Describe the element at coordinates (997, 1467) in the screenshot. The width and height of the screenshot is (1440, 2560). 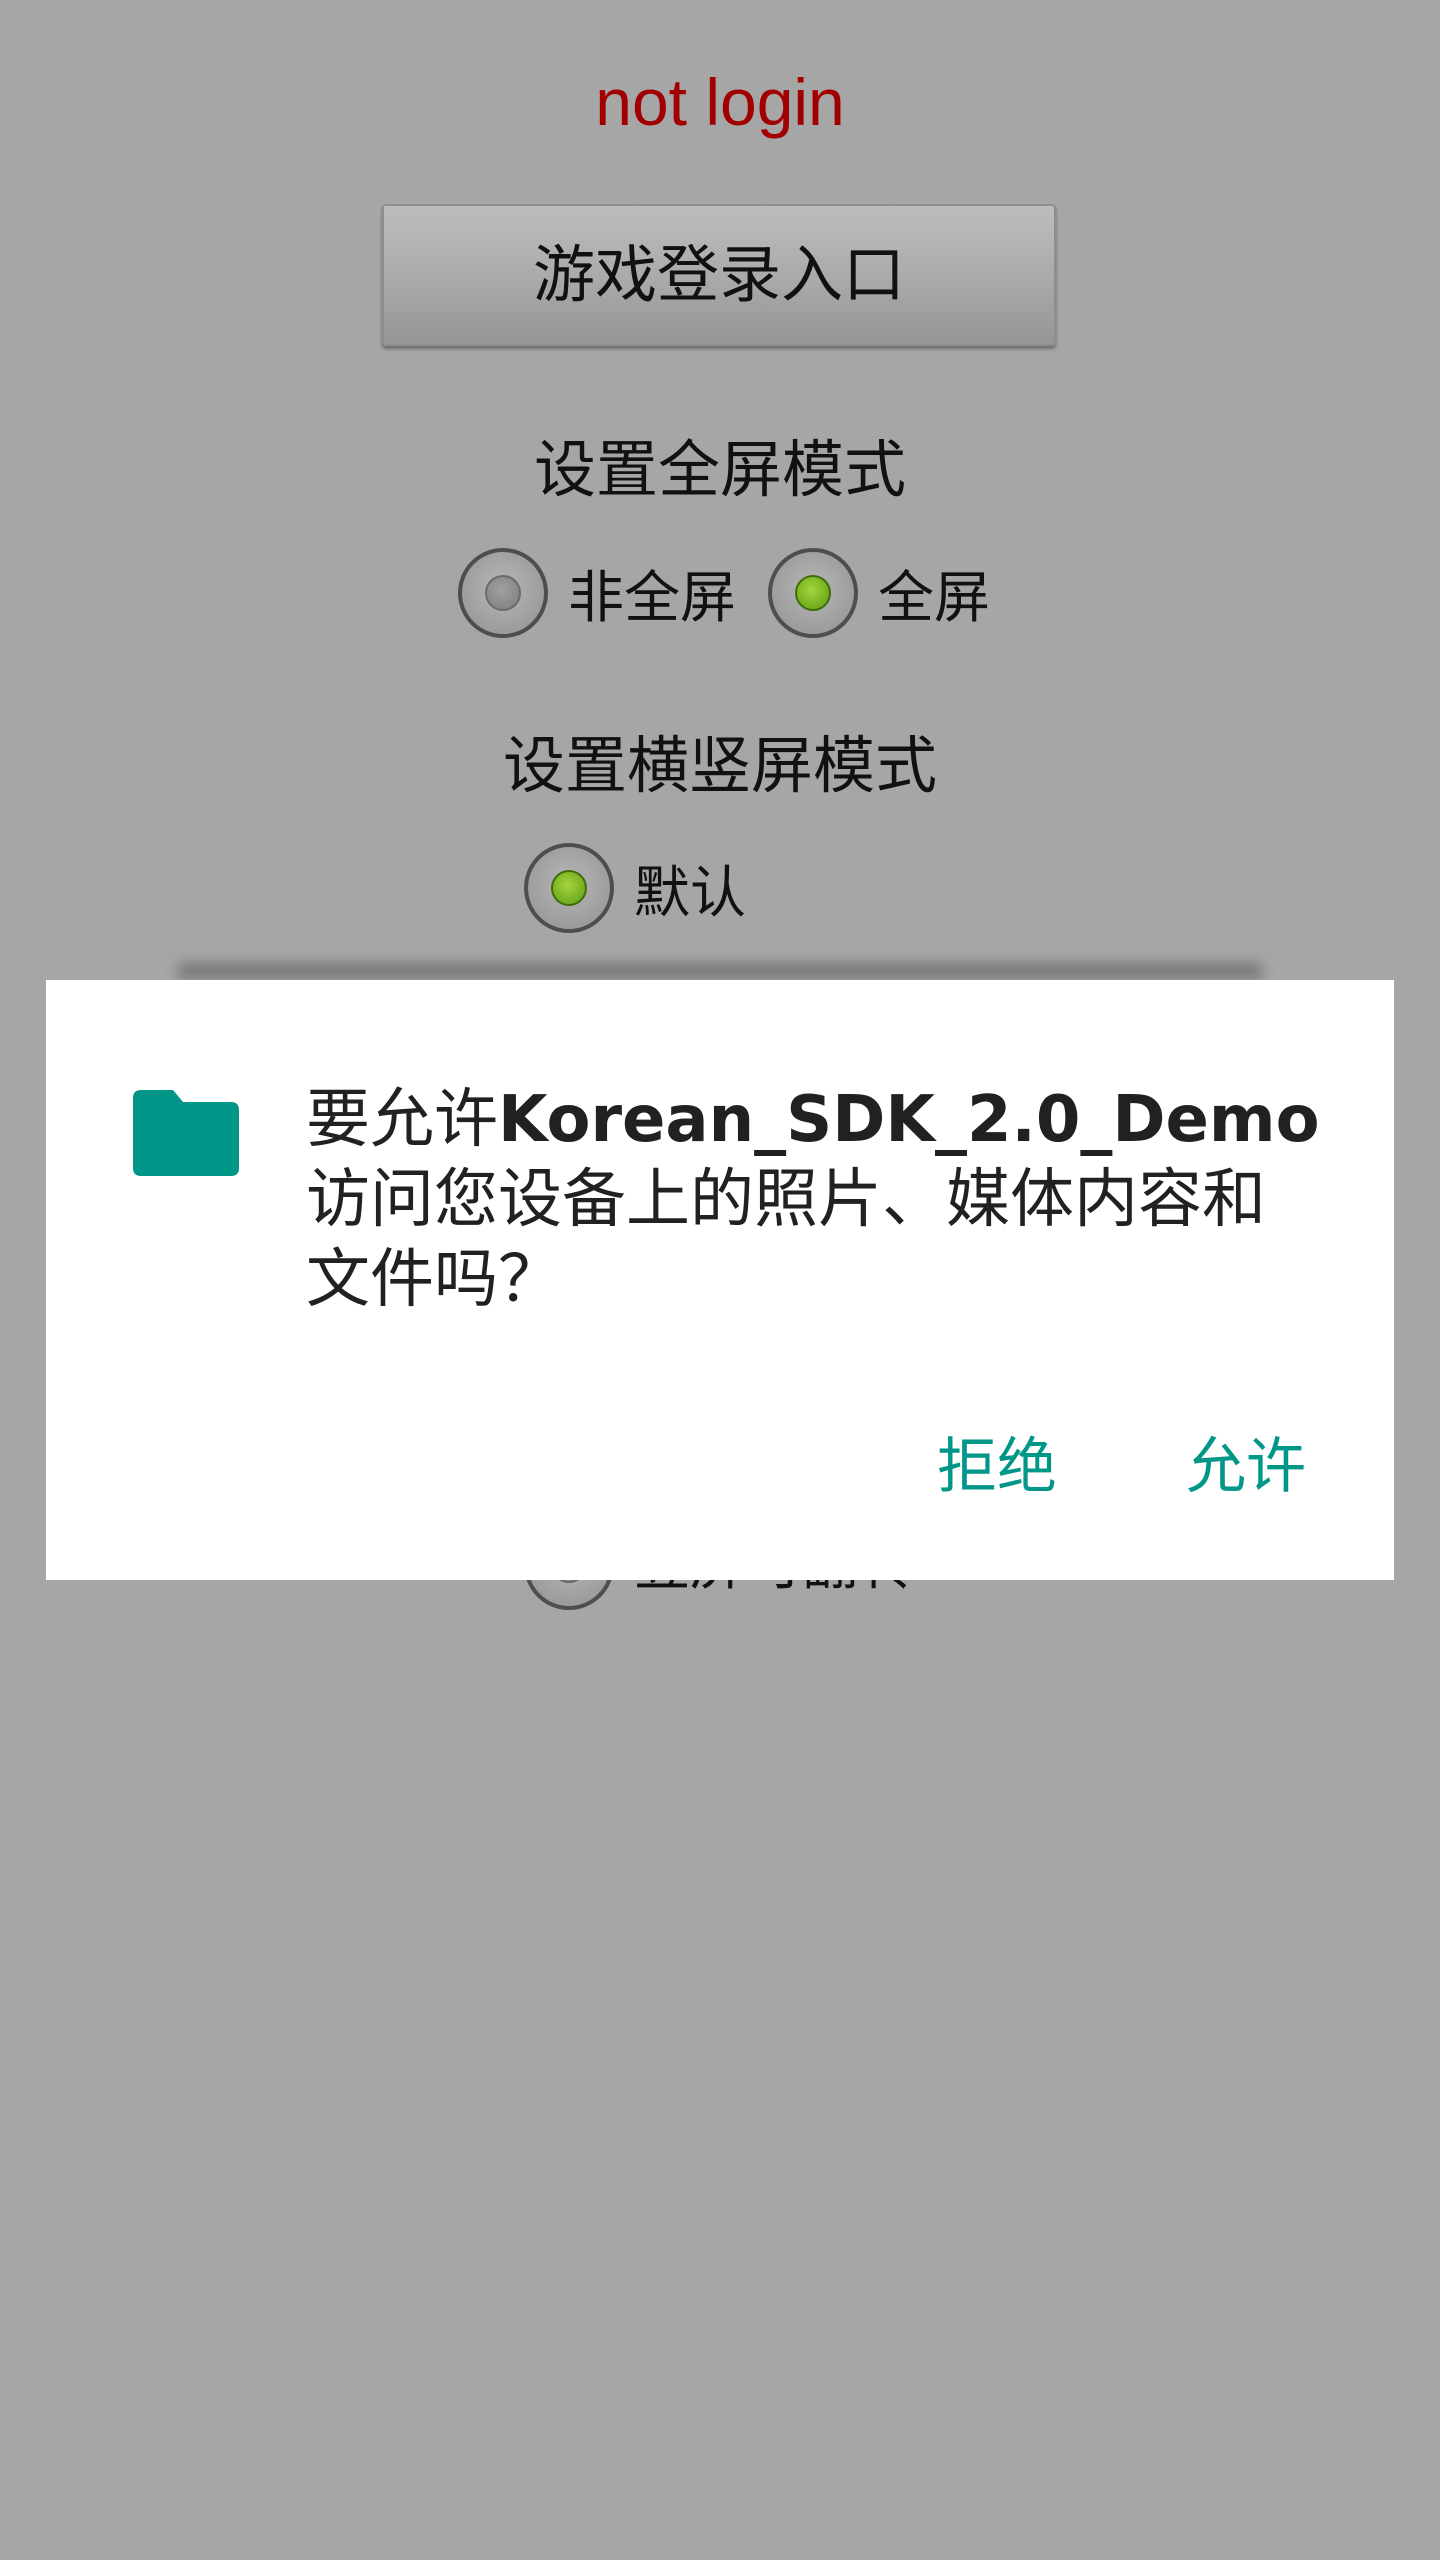
I see `deny-button: 拒绝` at that location.